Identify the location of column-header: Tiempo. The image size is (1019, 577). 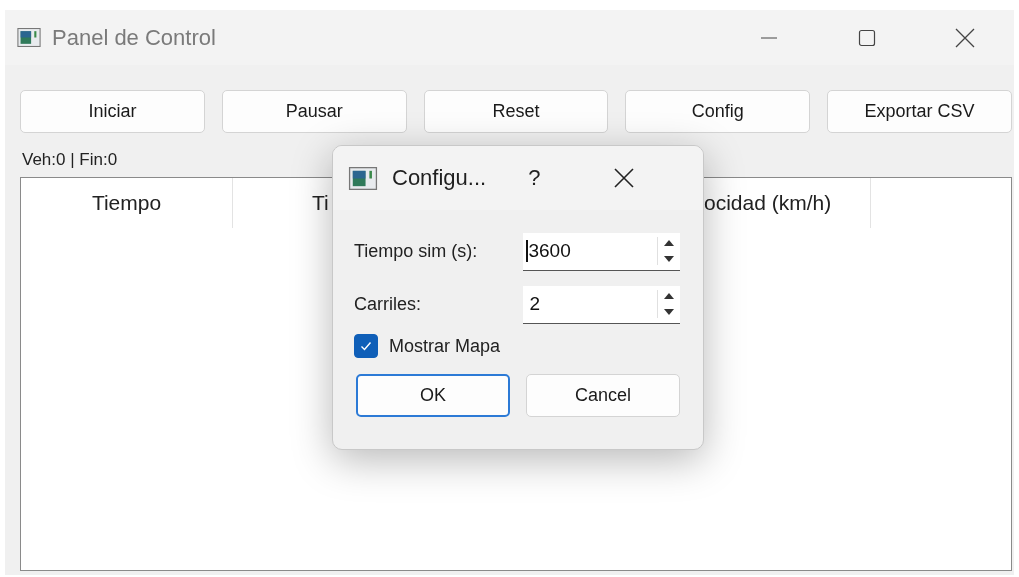
(127, 203).